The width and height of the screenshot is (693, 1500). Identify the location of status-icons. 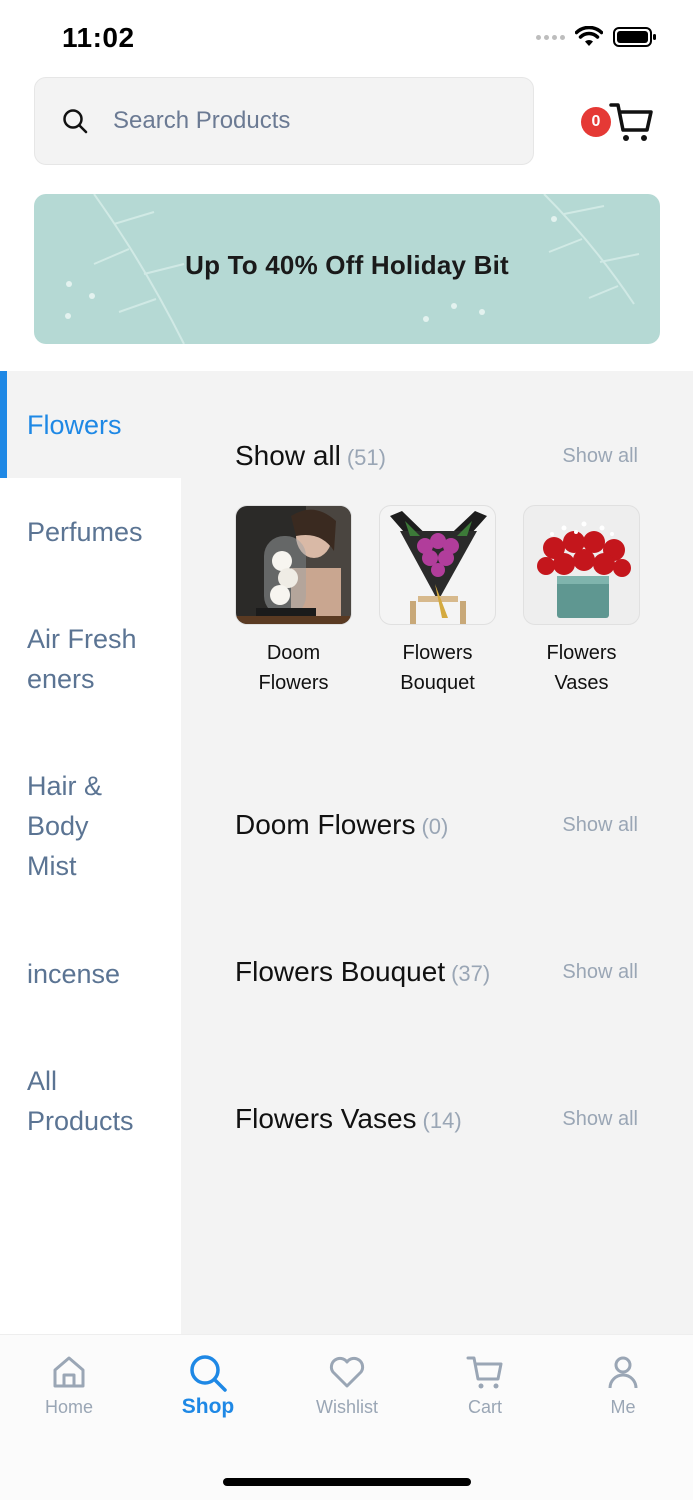
(596, 37).